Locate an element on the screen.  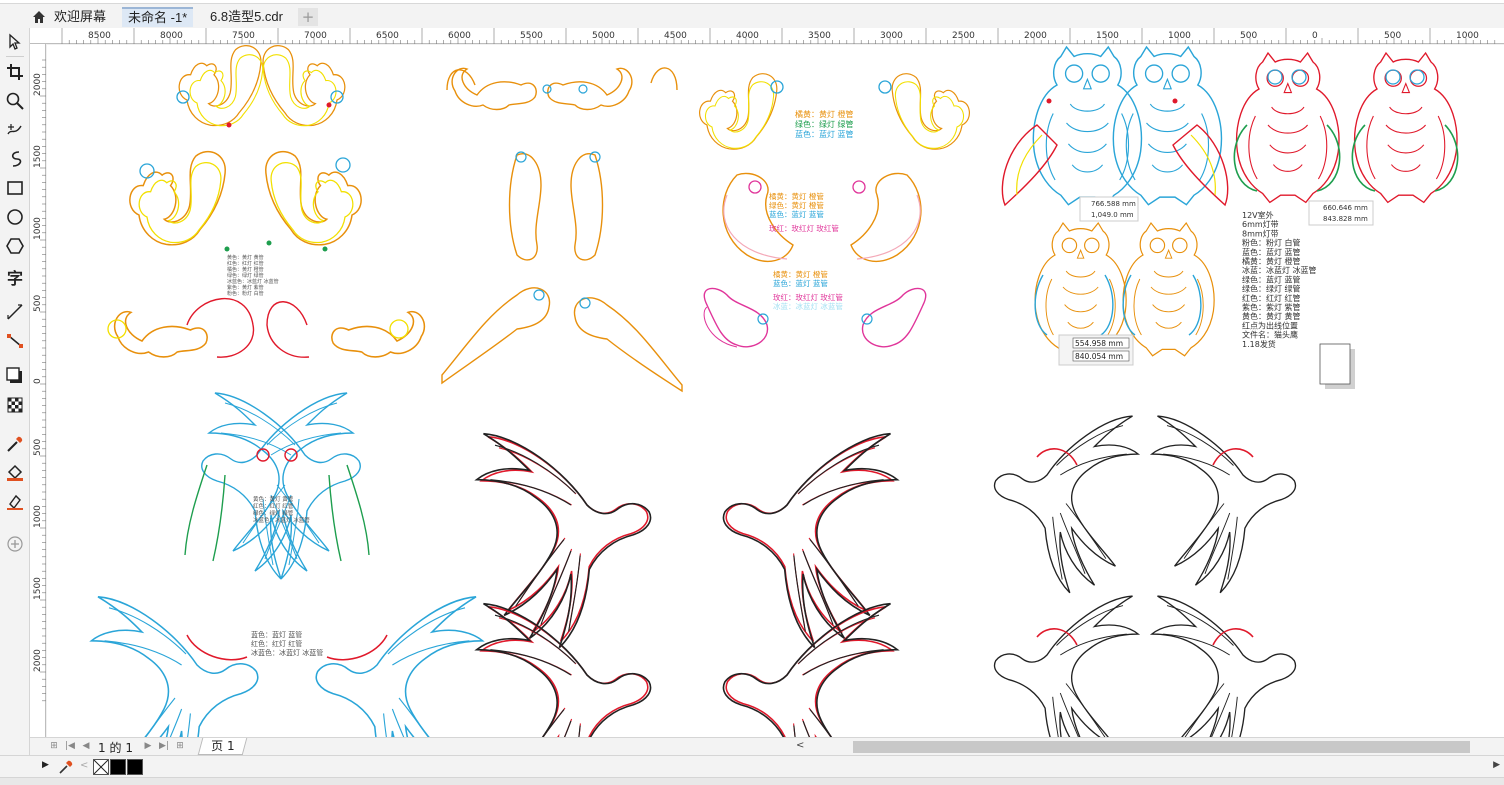
ruler-top-label: 5000 is located at coordinates (603, 36).